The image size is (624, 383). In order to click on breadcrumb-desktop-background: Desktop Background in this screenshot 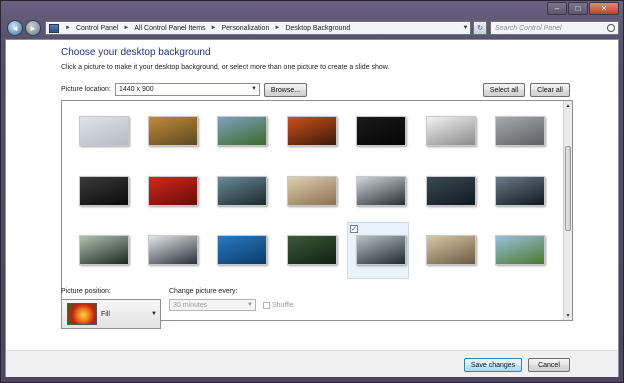, I will do `click(317, 28)`.